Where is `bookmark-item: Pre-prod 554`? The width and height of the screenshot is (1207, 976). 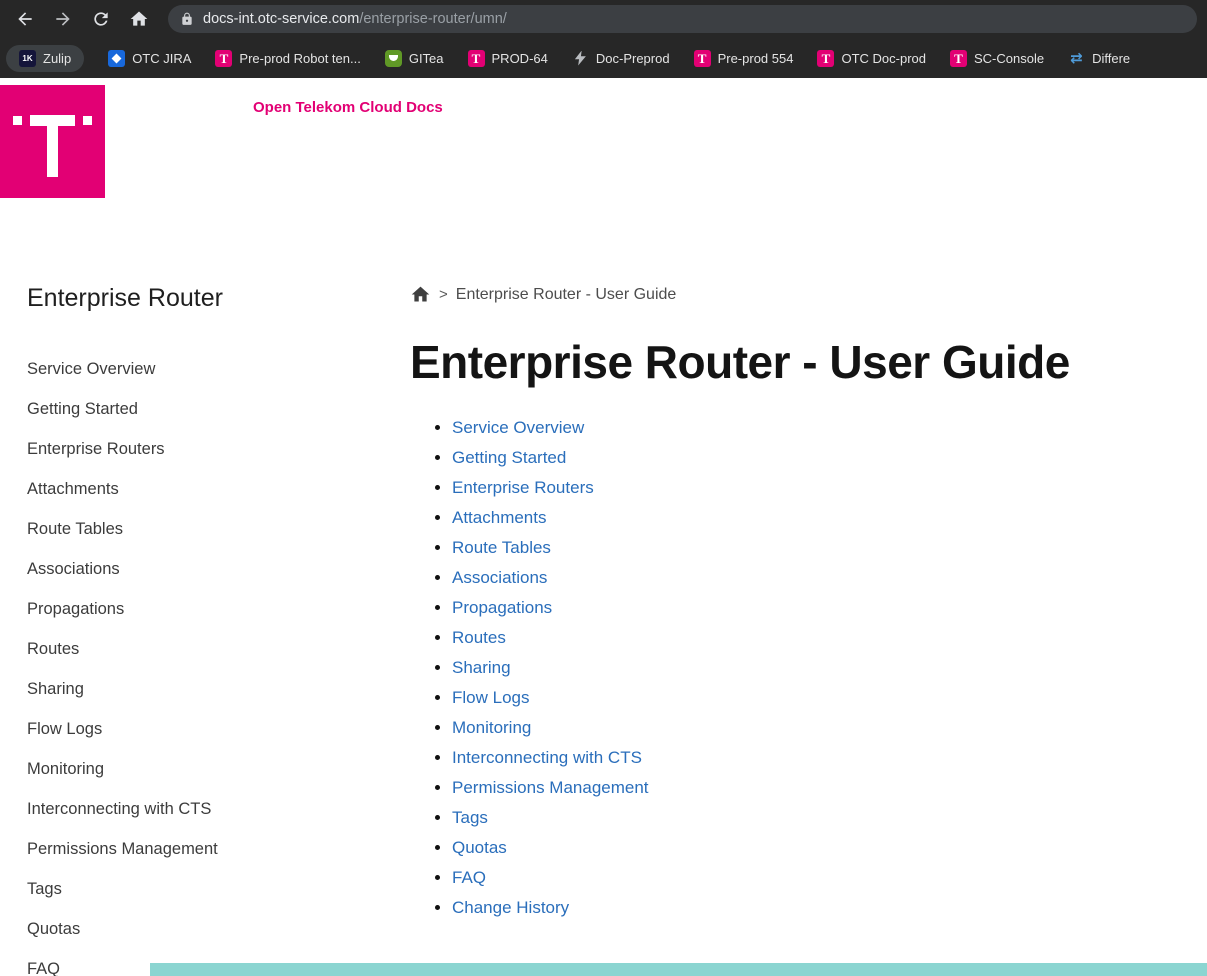
bookmark-item: Pre-prod 554 is located at coordinates (743, 58).